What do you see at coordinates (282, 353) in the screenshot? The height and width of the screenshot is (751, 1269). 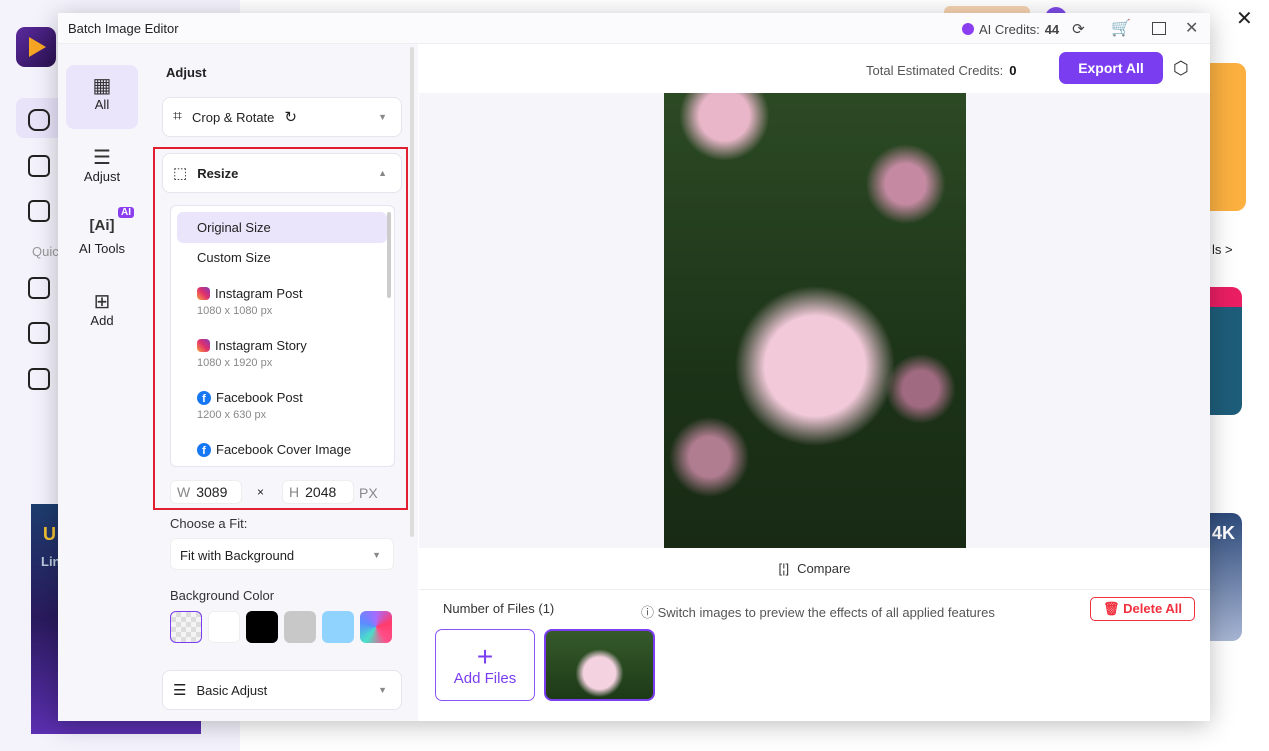 I see `option-instagram-story: Instagram Story 1080 x 1920 px` at bounding box center [282, 353].